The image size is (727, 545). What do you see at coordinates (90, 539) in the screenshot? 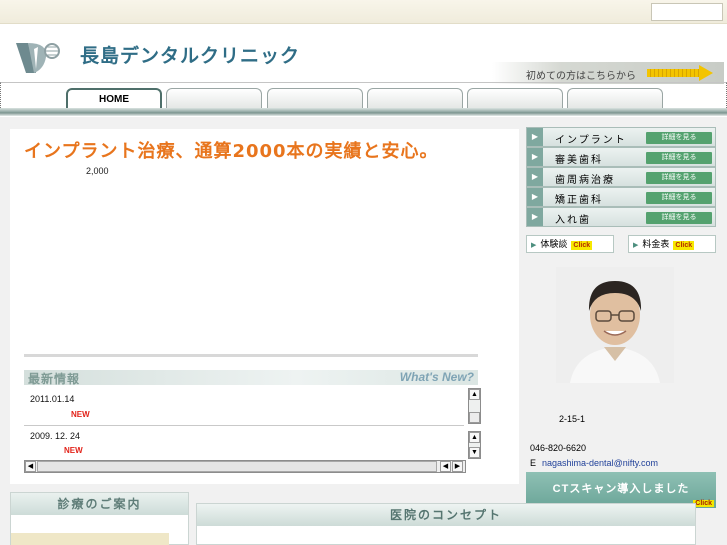
I see `guide-band` at bounding box center [90, 539].